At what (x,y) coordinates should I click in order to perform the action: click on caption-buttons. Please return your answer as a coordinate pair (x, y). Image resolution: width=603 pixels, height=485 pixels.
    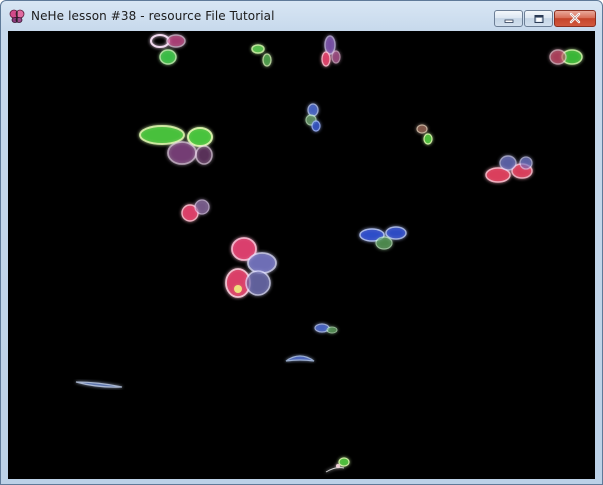
    Looking at the image, I should click on (545, 19).